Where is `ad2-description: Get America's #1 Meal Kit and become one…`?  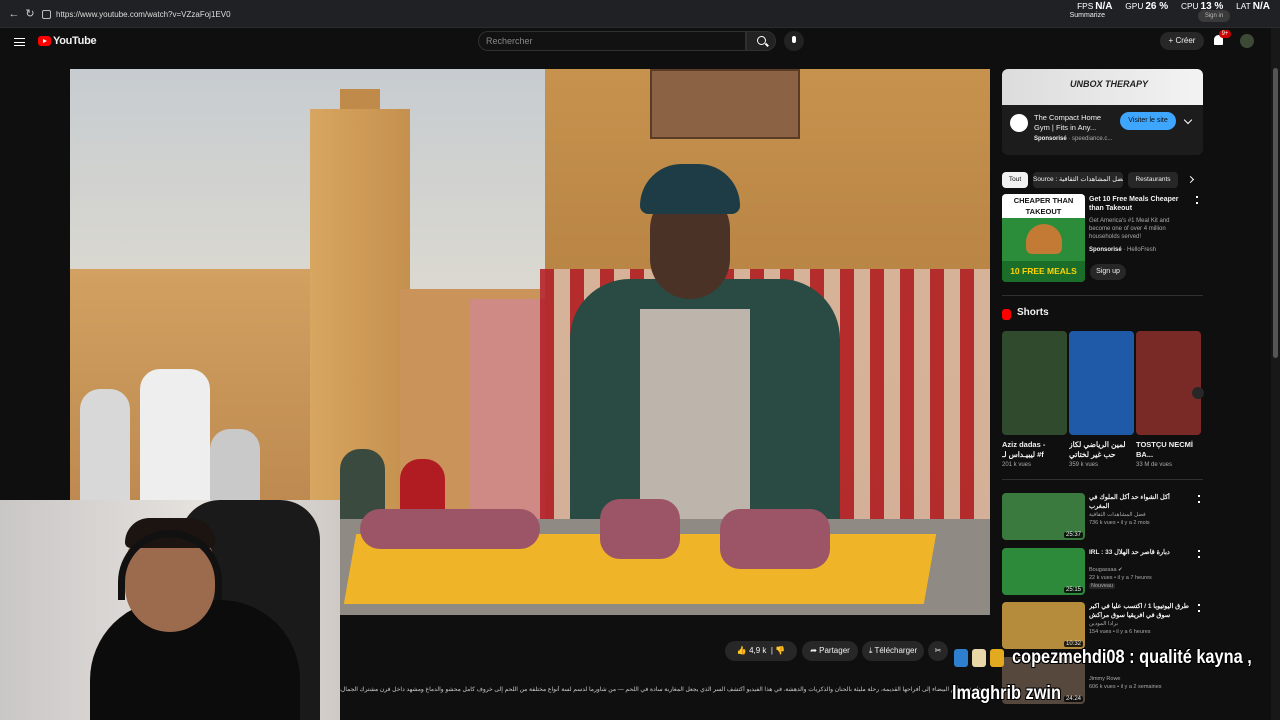
ad2-description: Get America's #1 Meal Kit and become one… is located at coordinates (1129, 229).